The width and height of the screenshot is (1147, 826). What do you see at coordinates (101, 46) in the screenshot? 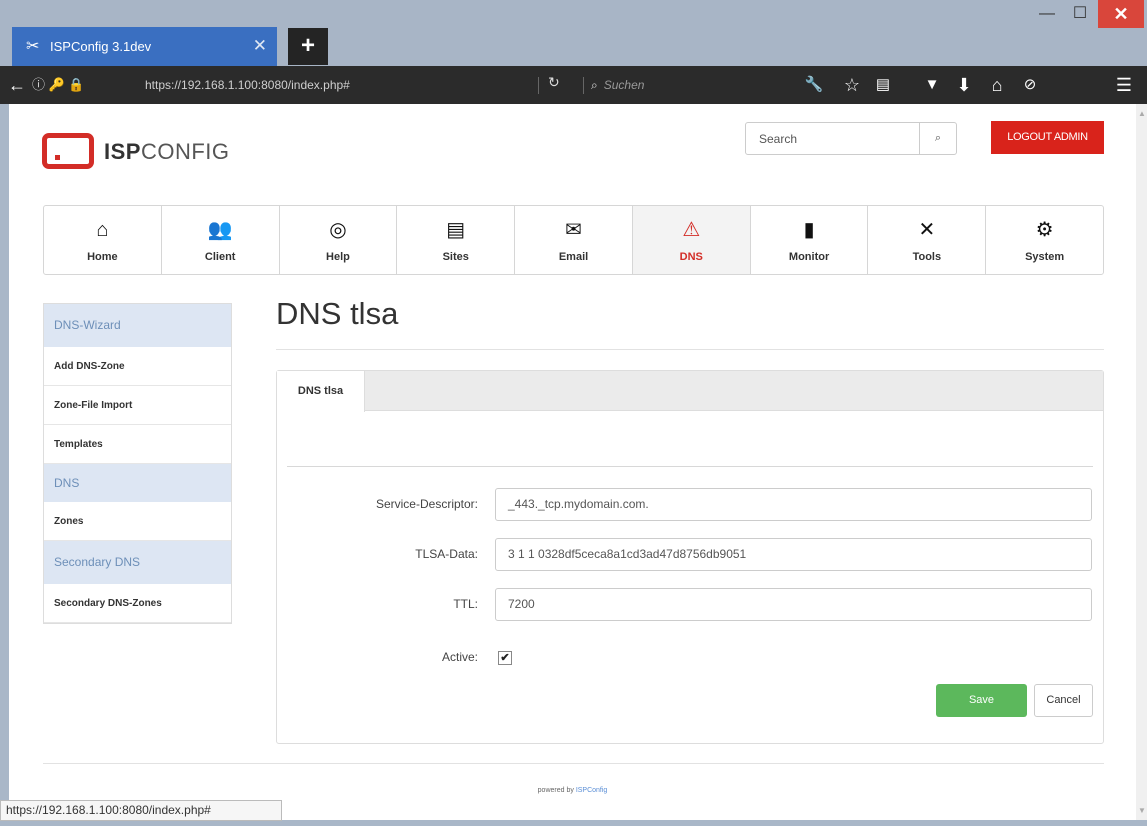
I see `tab-title: ISPConfig 3.1dev` at bounding box center [101, 46].